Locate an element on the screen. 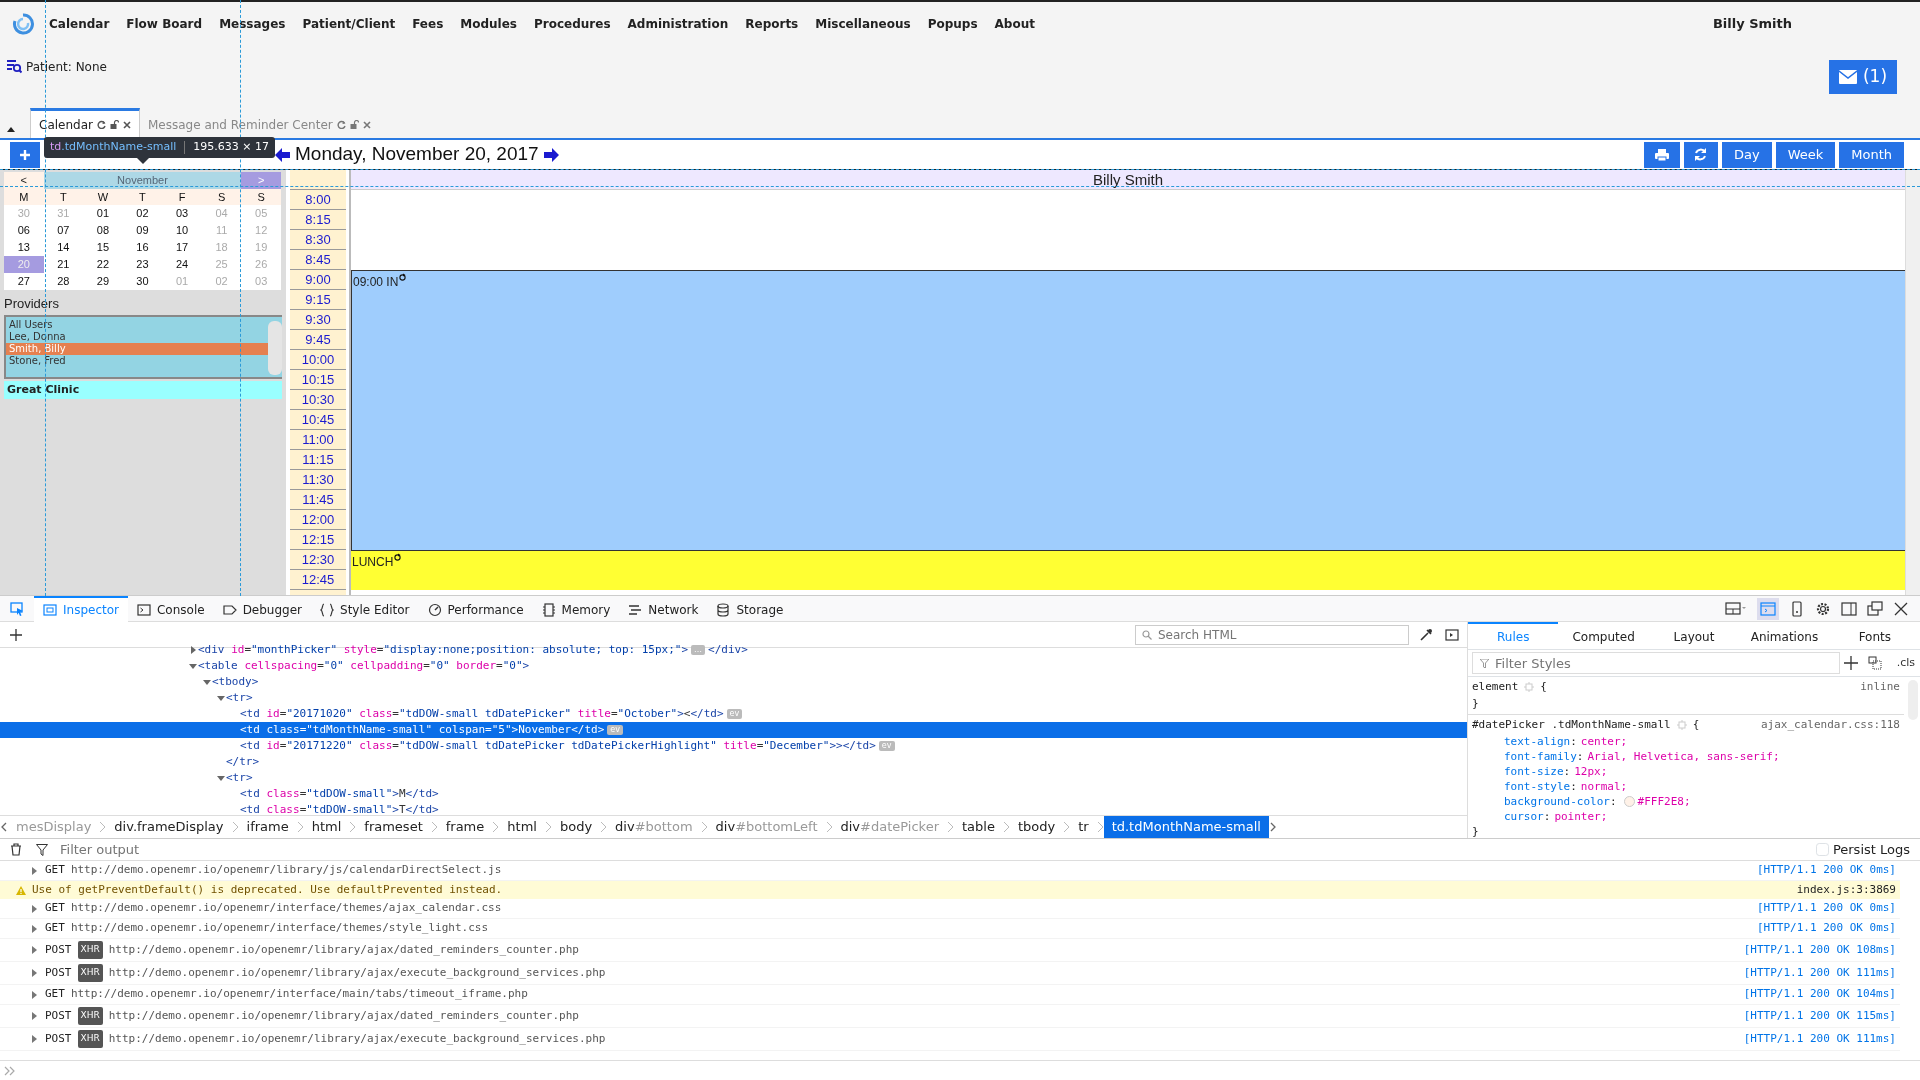  breadcrumb: td.tdMonthName-small is located at coordinates (1186, 827).